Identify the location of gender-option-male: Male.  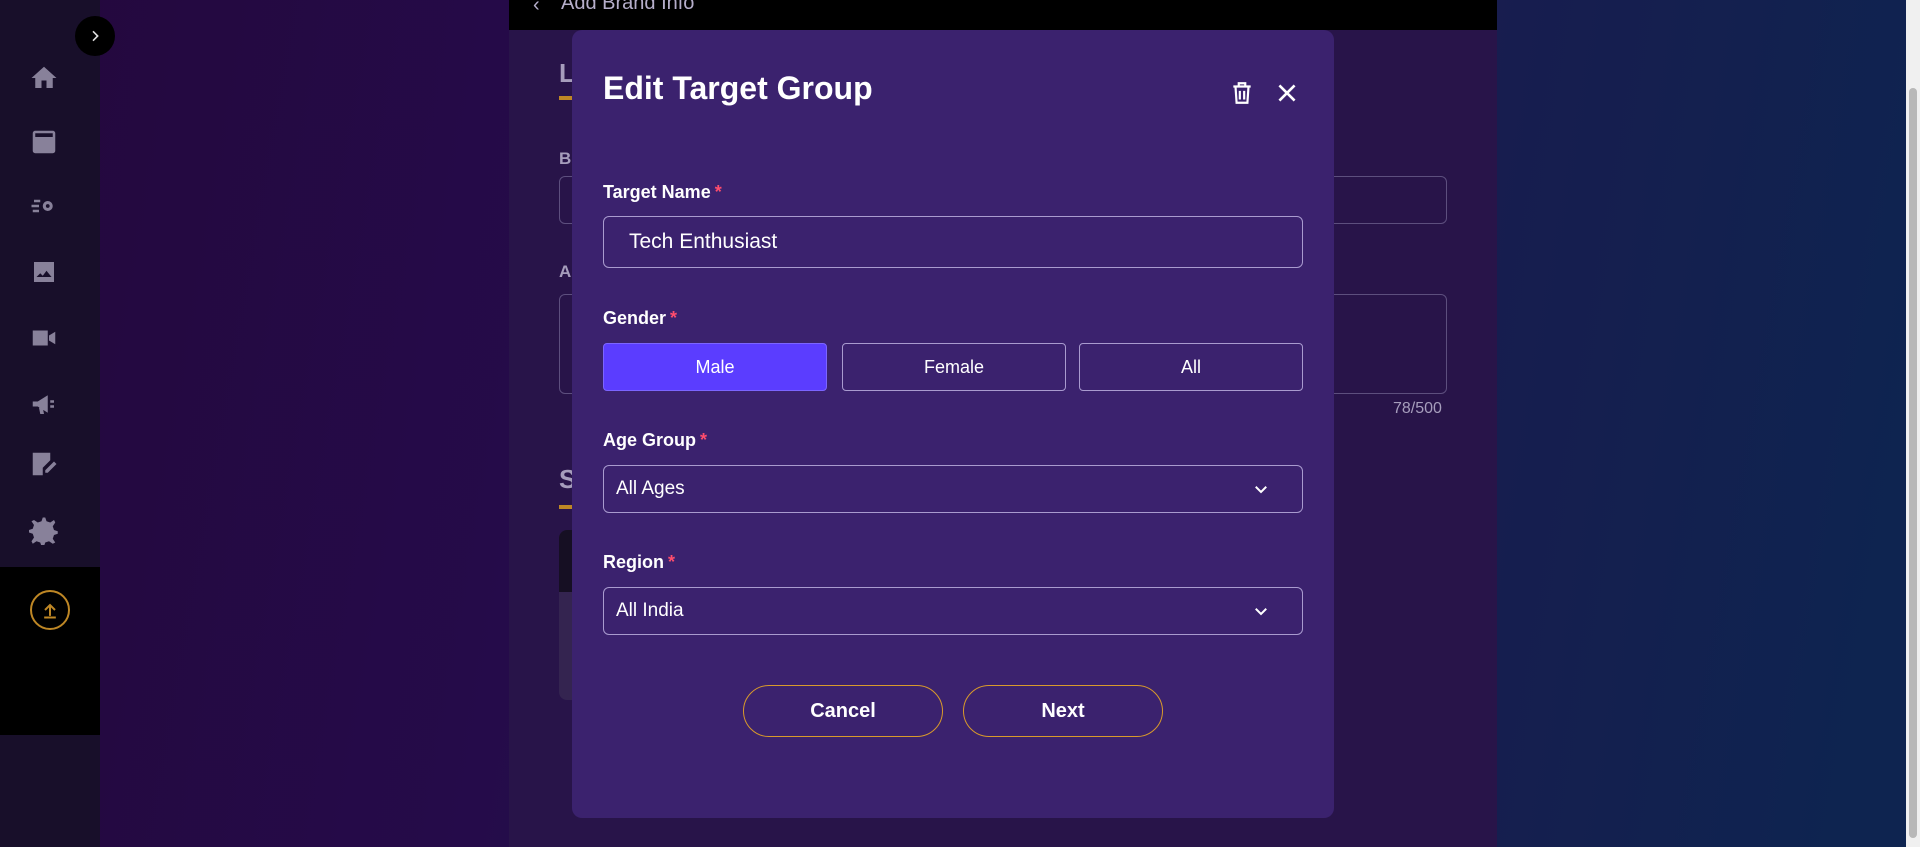
(715, 367).